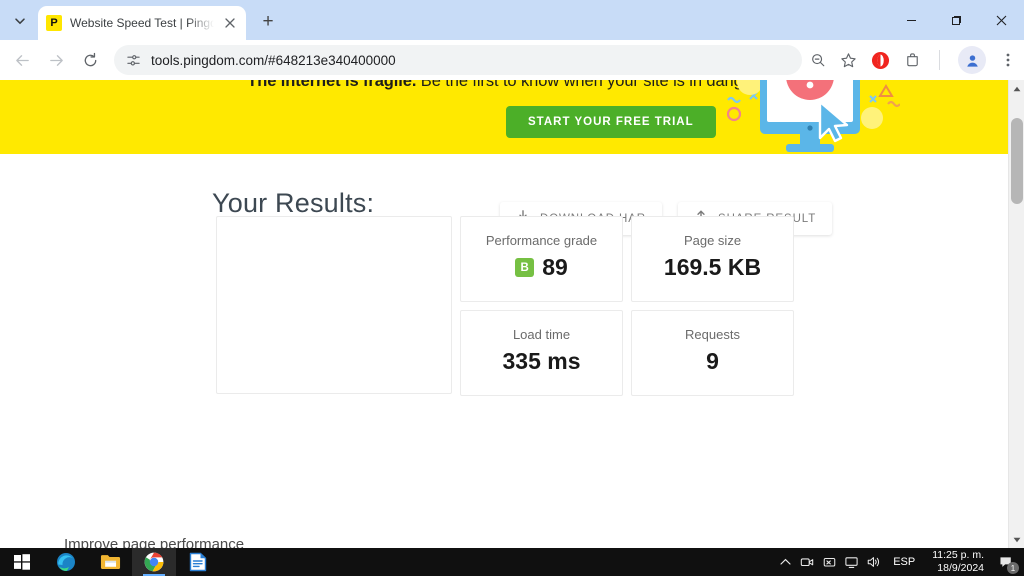 The width and height of the screenshot is (1024, 576). Describe the element at coordinates (154, 542) in the screenshot. I see `improve-title: Improve page performance` at that location.